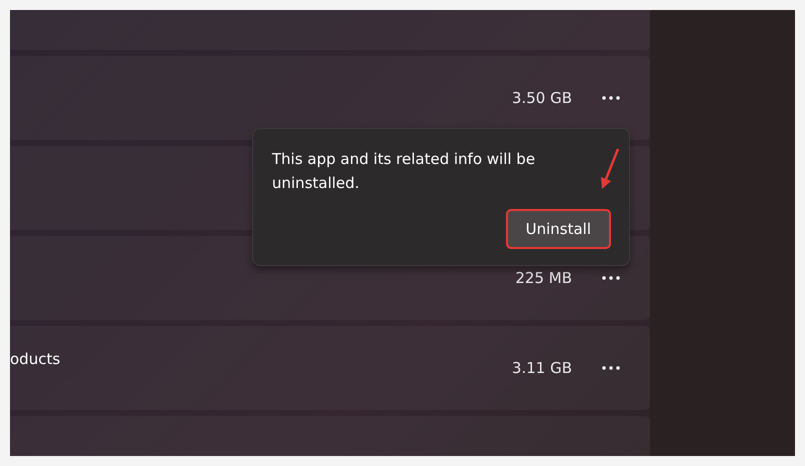 This screenshot has height=466, width=805. What do you see at coordinates (542, 368) in the screenshot?
I see `app-size: 3.11 GB` at bounding box center [542, 368].